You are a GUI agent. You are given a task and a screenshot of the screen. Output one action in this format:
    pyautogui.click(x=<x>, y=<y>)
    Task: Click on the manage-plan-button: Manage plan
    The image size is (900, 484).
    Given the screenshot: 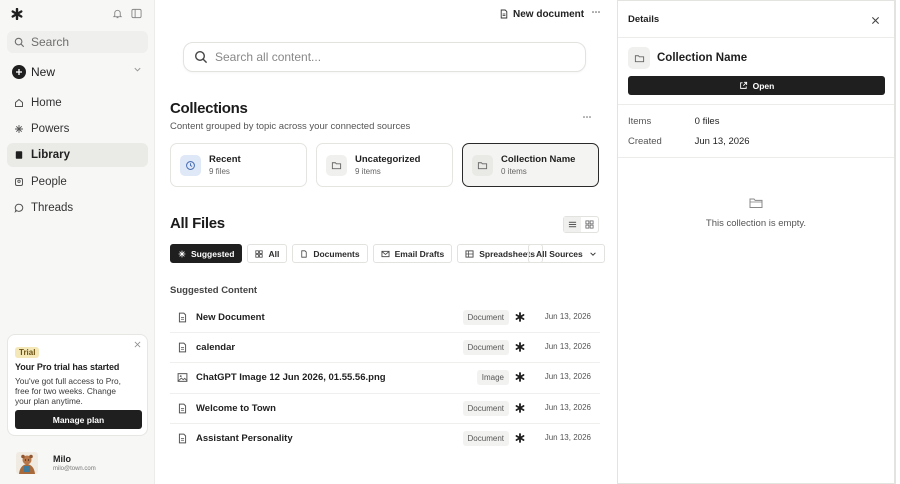 What is the action you would take?
    pyautogui.click(x=78, y=419)
    